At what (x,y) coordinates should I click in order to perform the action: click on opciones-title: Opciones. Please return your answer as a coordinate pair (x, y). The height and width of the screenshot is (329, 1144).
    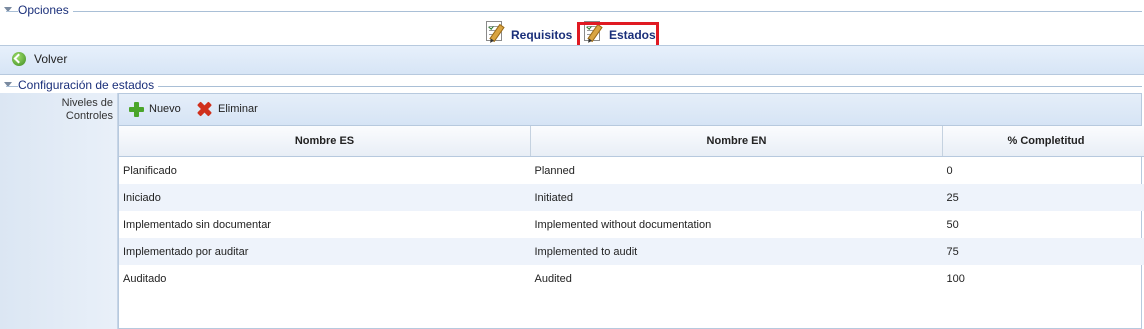
    Looking at the image, I should click on (45, 10).